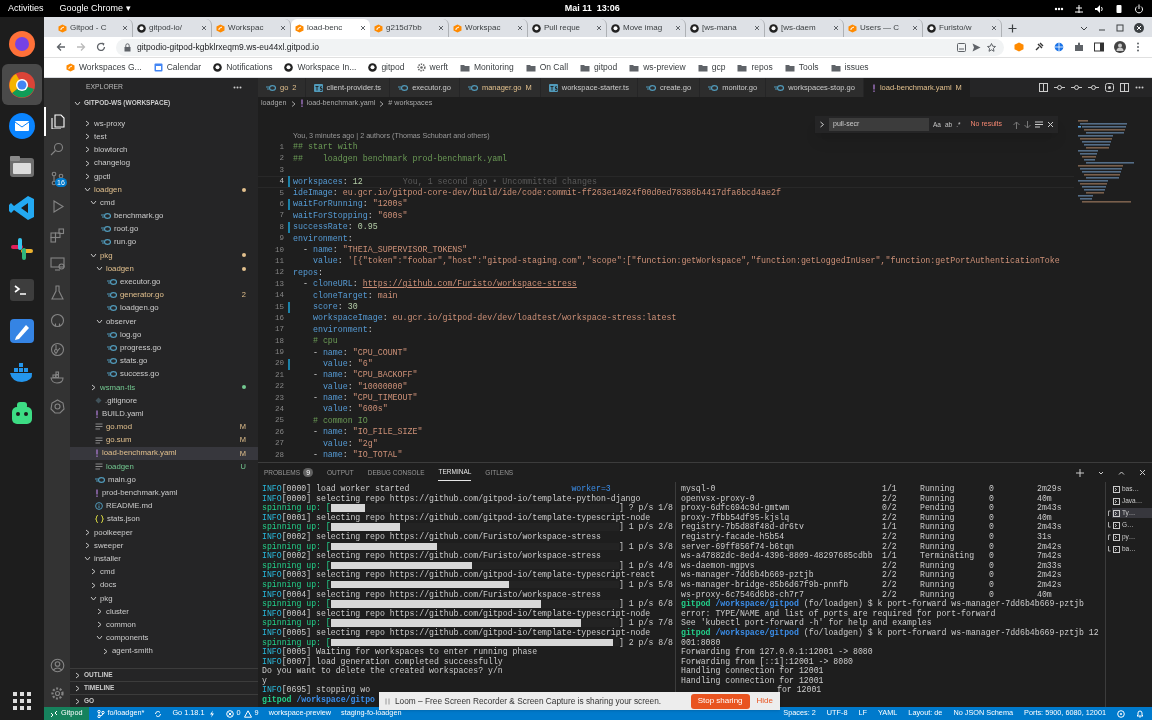 This screenshot has width=1152, height=720. What do you see at coordinates (735, 517) in the screenshot?
I see `table-cell-text: proxy-7fbb54df95-kjslq` at bounding box center [735, 517].